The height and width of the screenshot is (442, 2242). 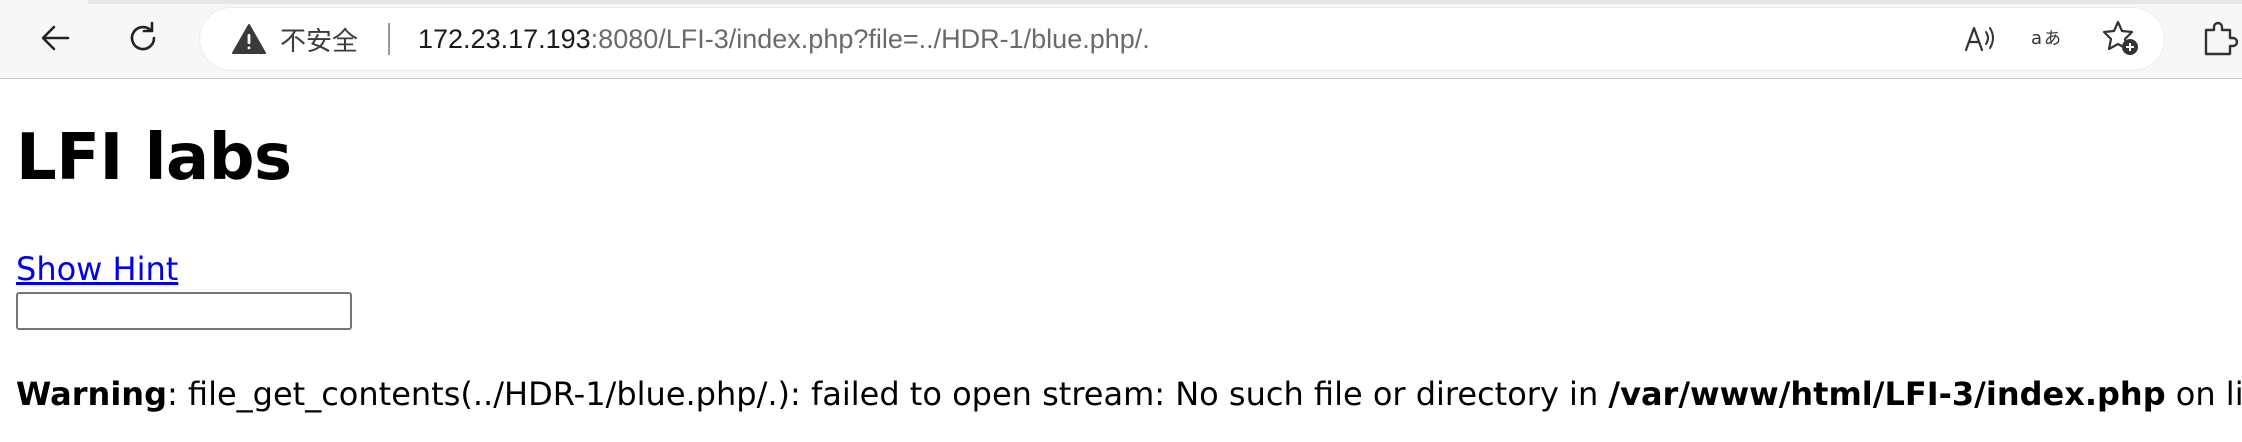 What do you see at coordinates (2036, 38) in the screenshot?
I see `svg-text: a` at bounding box center [2036, 38].